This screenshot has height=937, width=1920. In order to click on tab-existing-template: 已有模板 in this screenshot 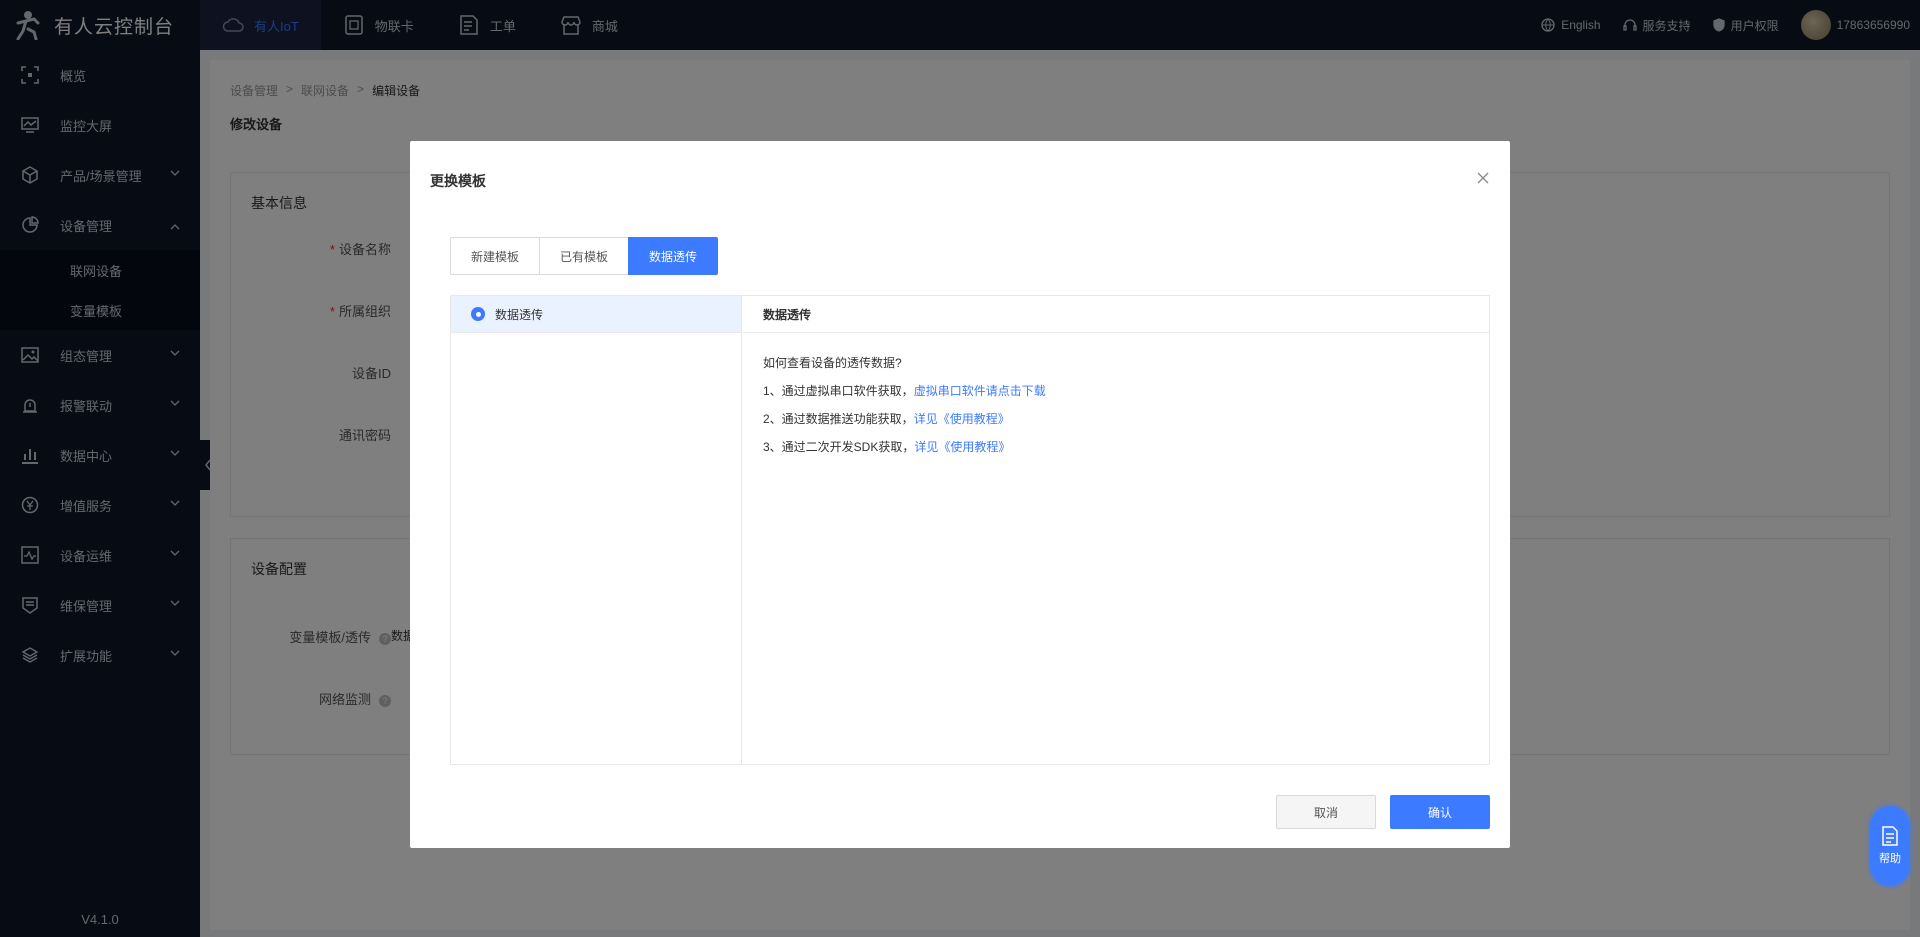, I will do `click(584, 256)`.